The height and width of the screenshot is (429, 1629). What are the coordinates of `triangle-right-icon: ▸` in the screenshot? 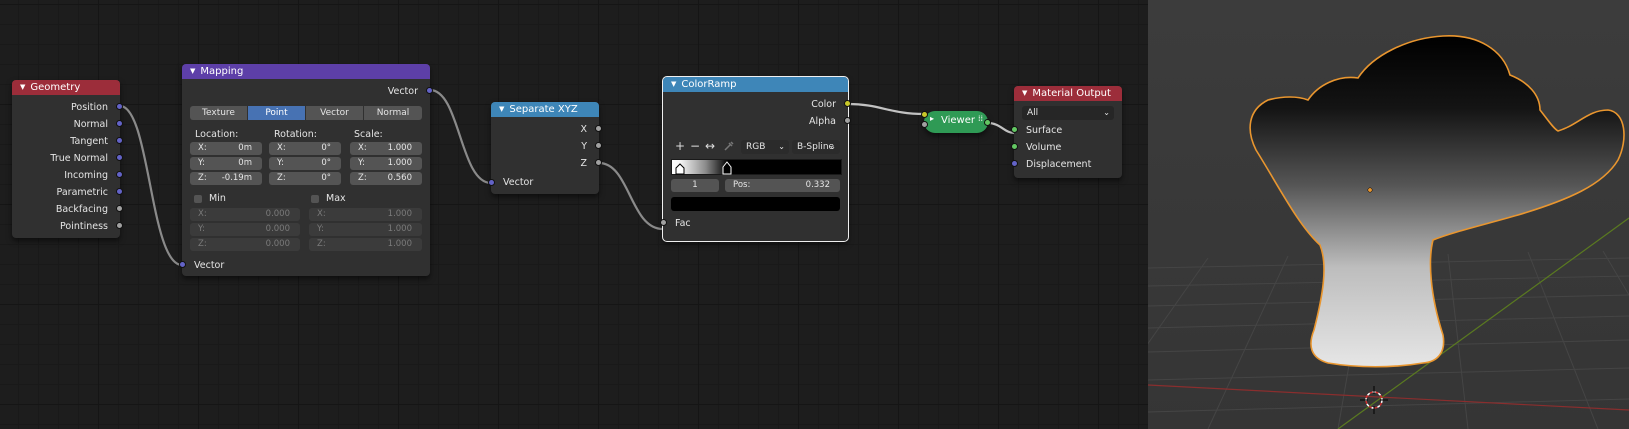 It's located at (932, 118).